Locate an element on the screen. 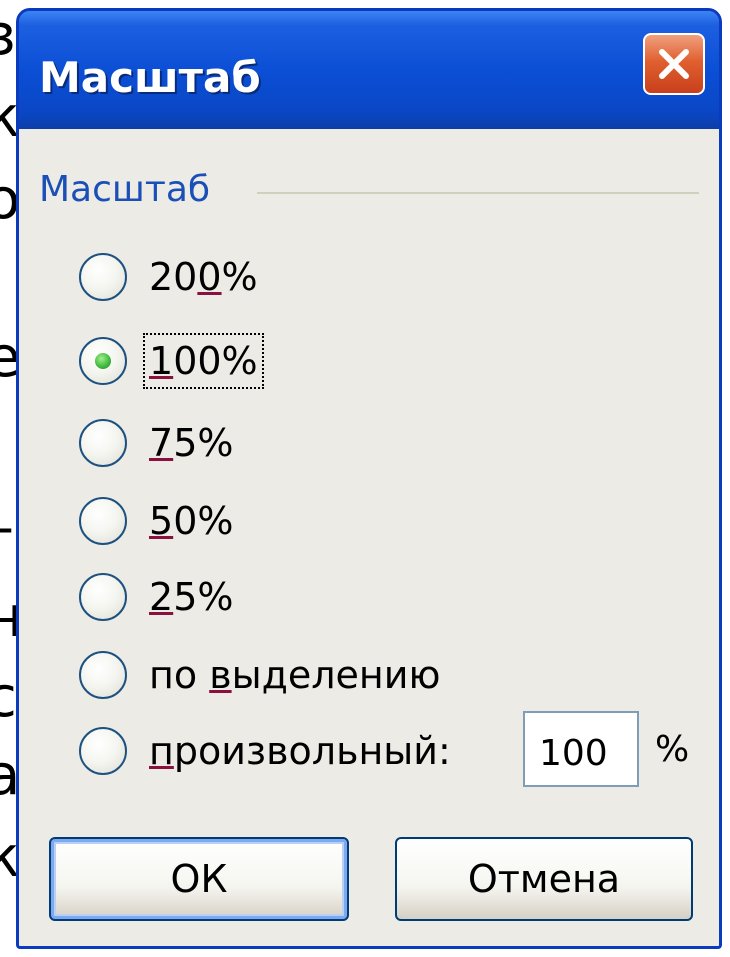 The image size is (730, 957). selected-dot-icon is located at coordinates (103, 361).